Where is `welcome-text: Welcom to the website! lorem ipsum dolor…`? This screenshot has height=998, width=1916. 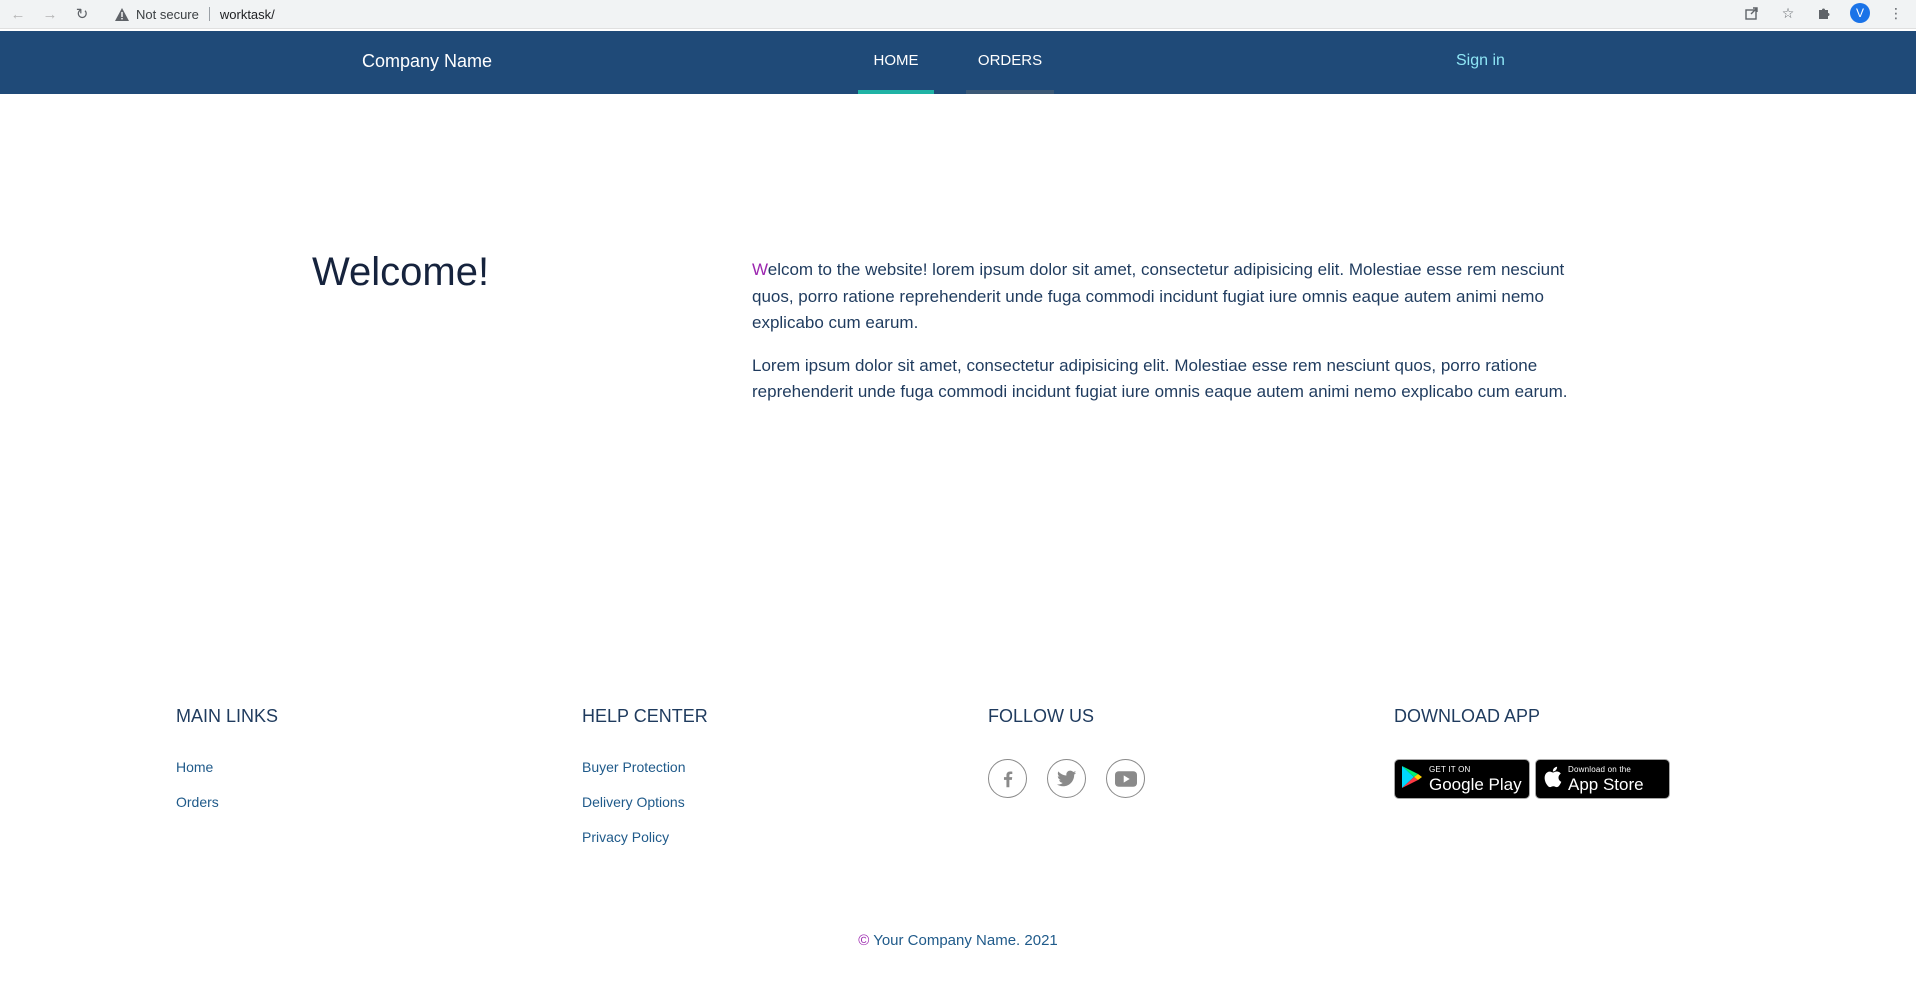
welcome-text: Welcom to the website! lorem ipsum dolor… is located at coordinates (1178, 339).